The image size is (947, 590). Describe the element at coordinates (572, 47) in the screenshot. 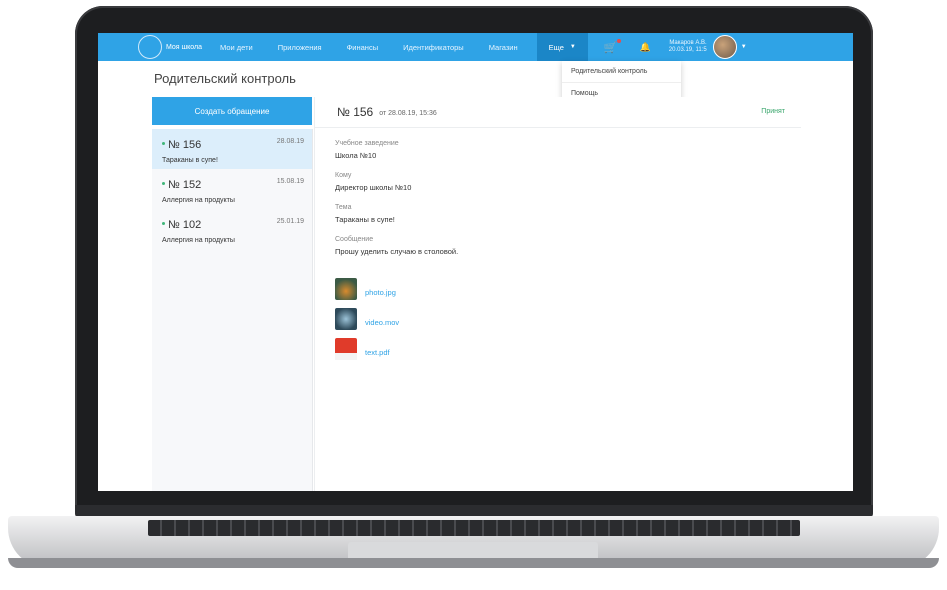

I see `chevron-down-icon: ▼` at that location.